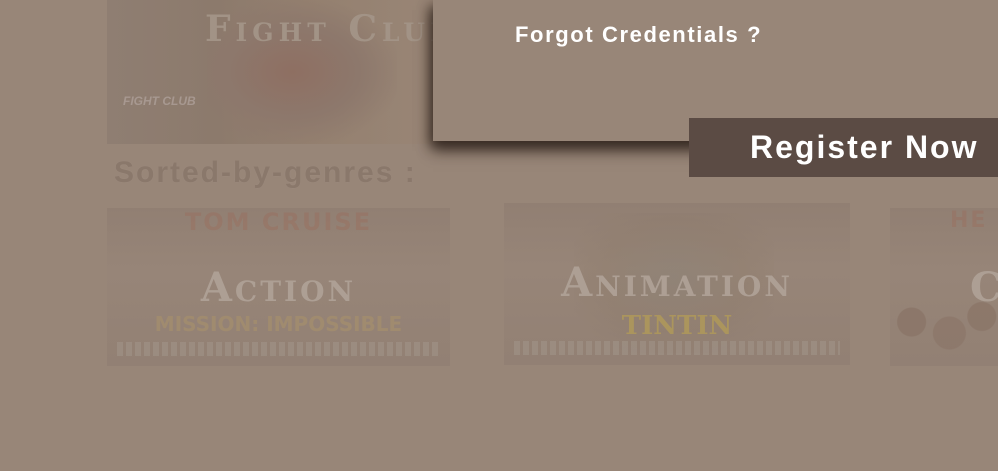  Describe the element at coordinates (289, 72) in the screenshot. I see `featured-poster: Fight Club FIGHT CLUB` at that location.